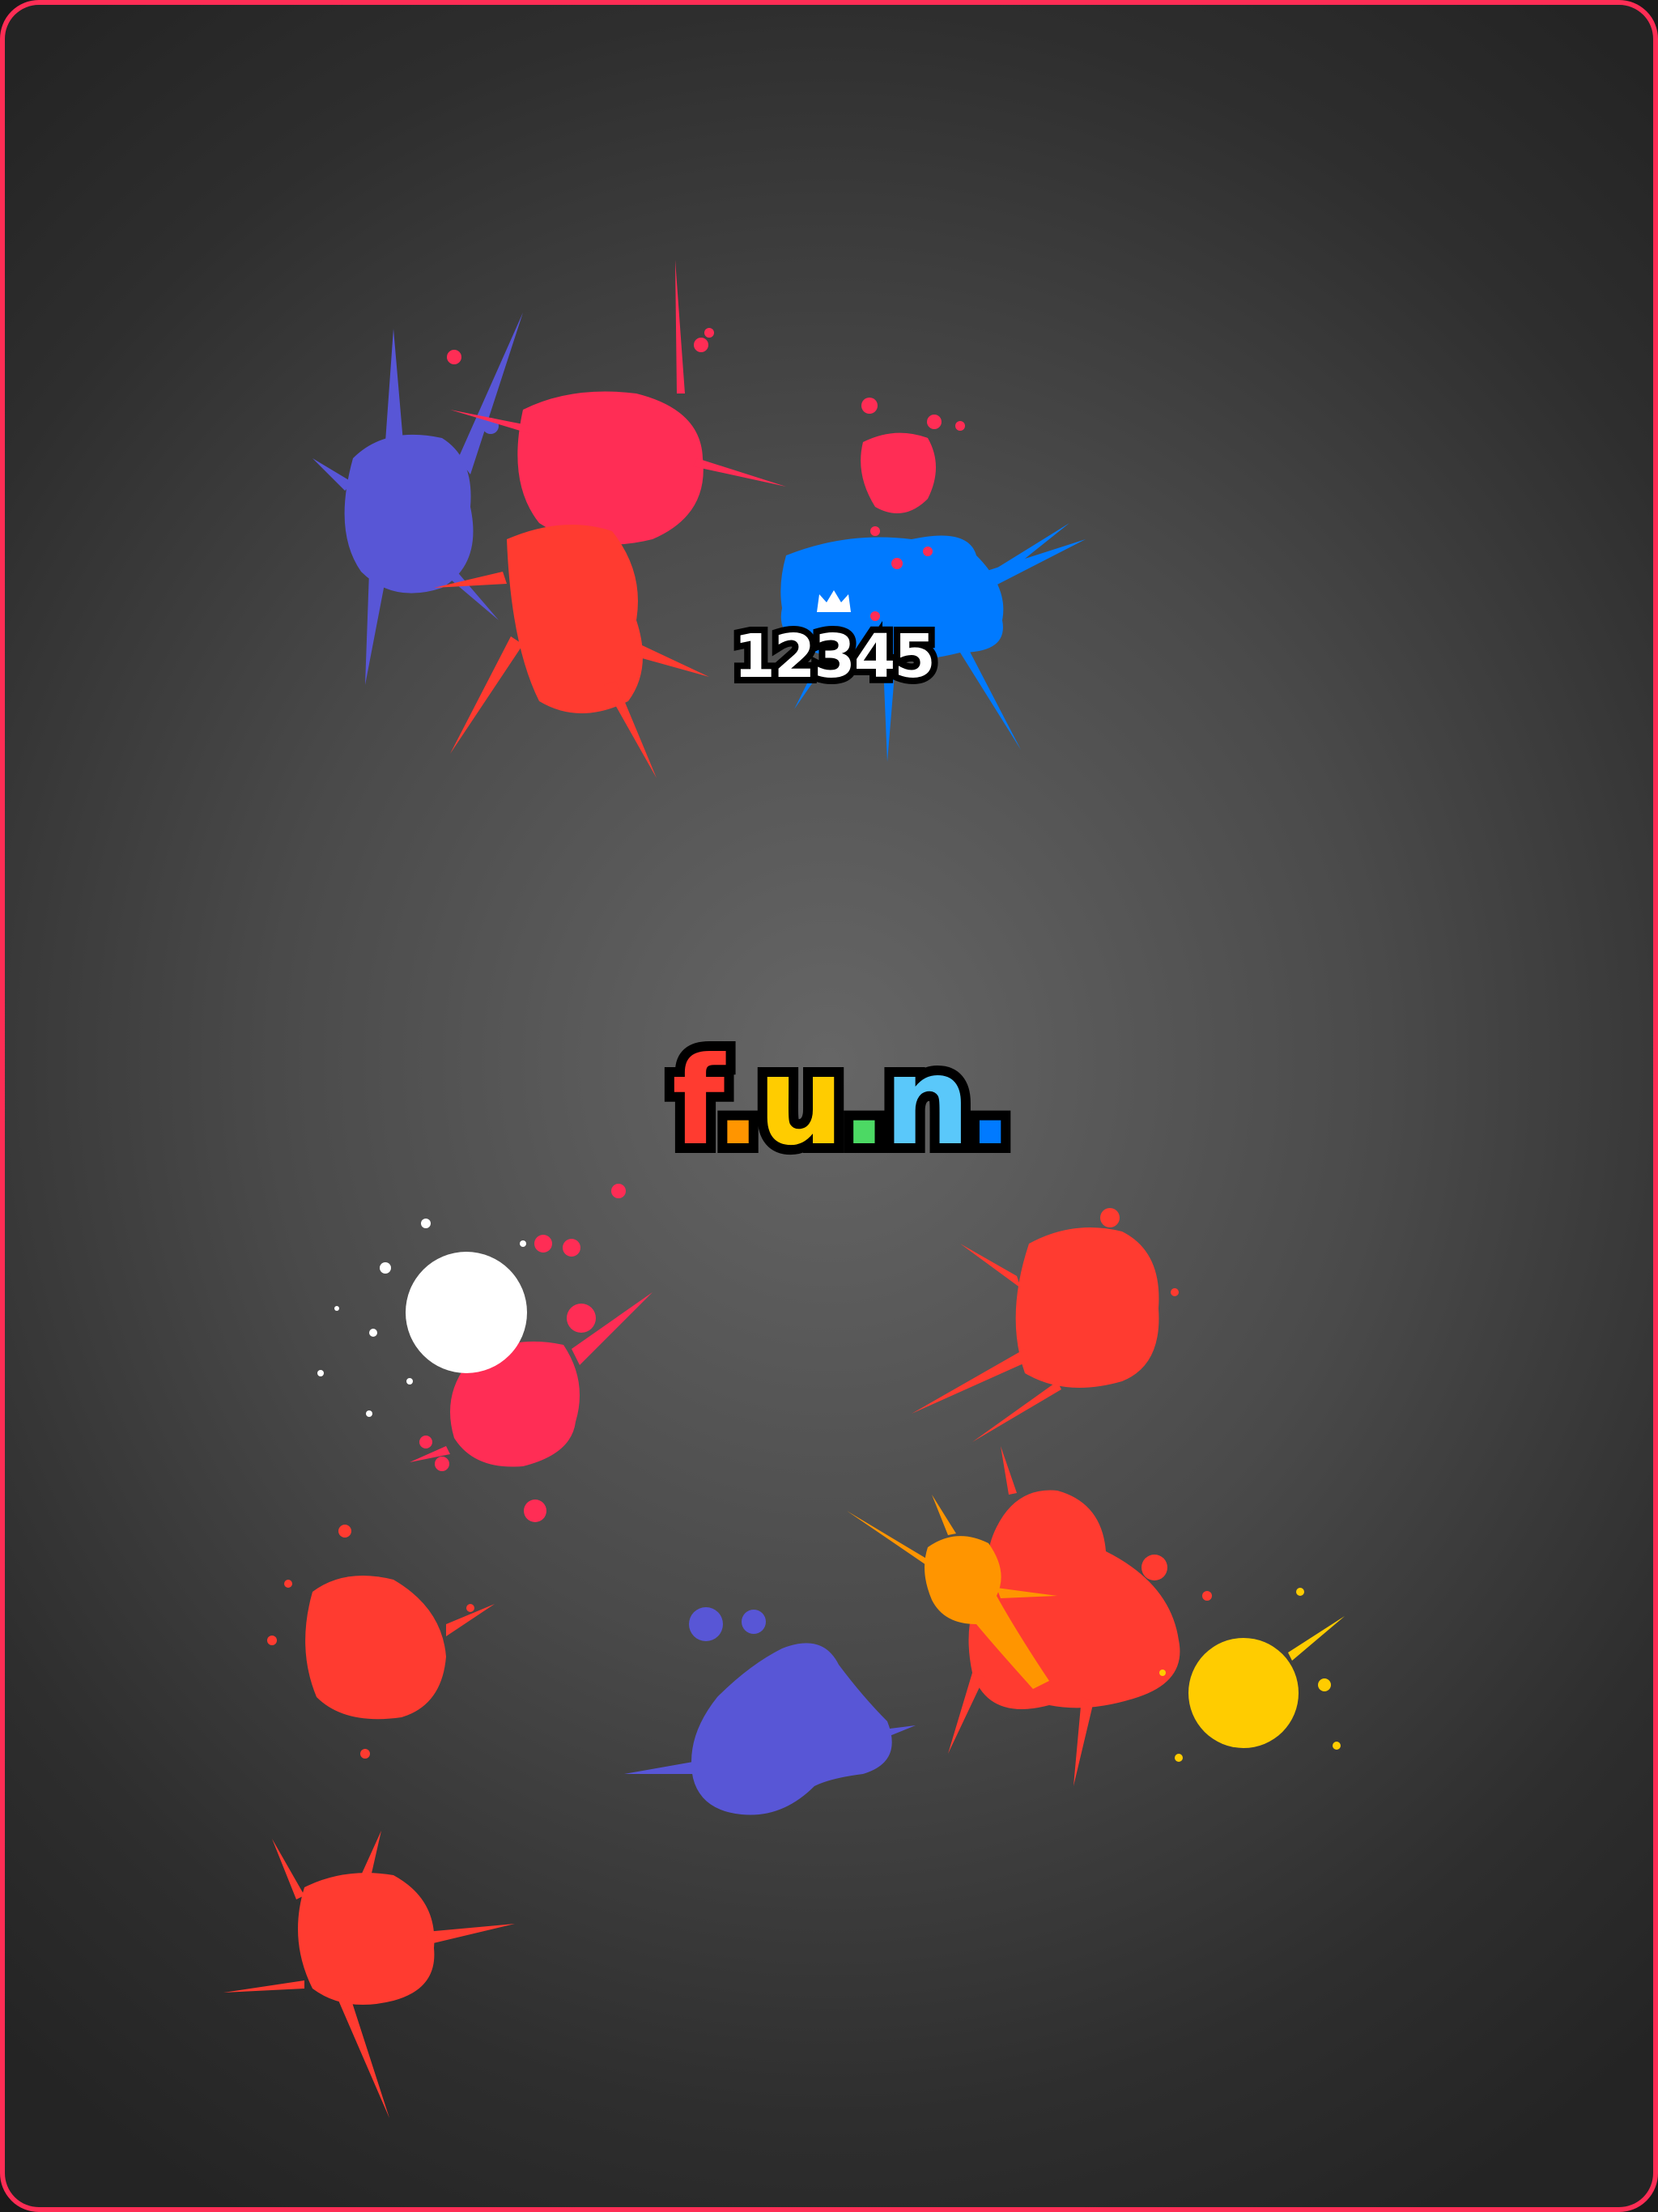  What do you see at coordinates (834, 601) in the screenshot?
I see `crown-icon` at bounding box center [834, 601].